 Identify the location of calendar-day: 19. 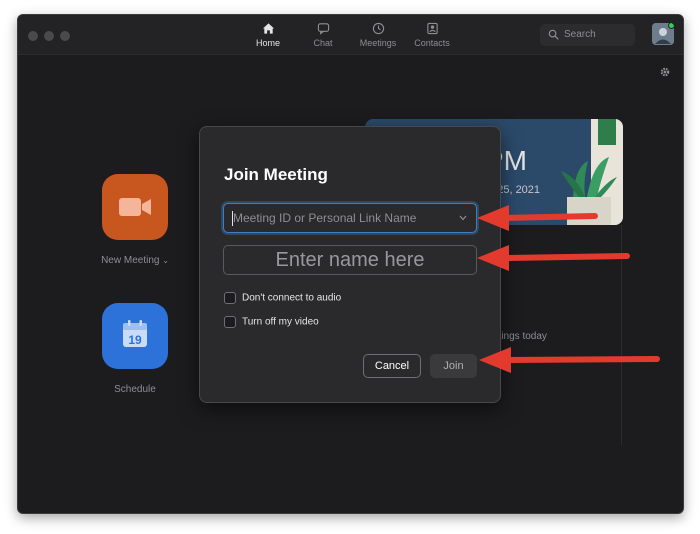
(135, 340).